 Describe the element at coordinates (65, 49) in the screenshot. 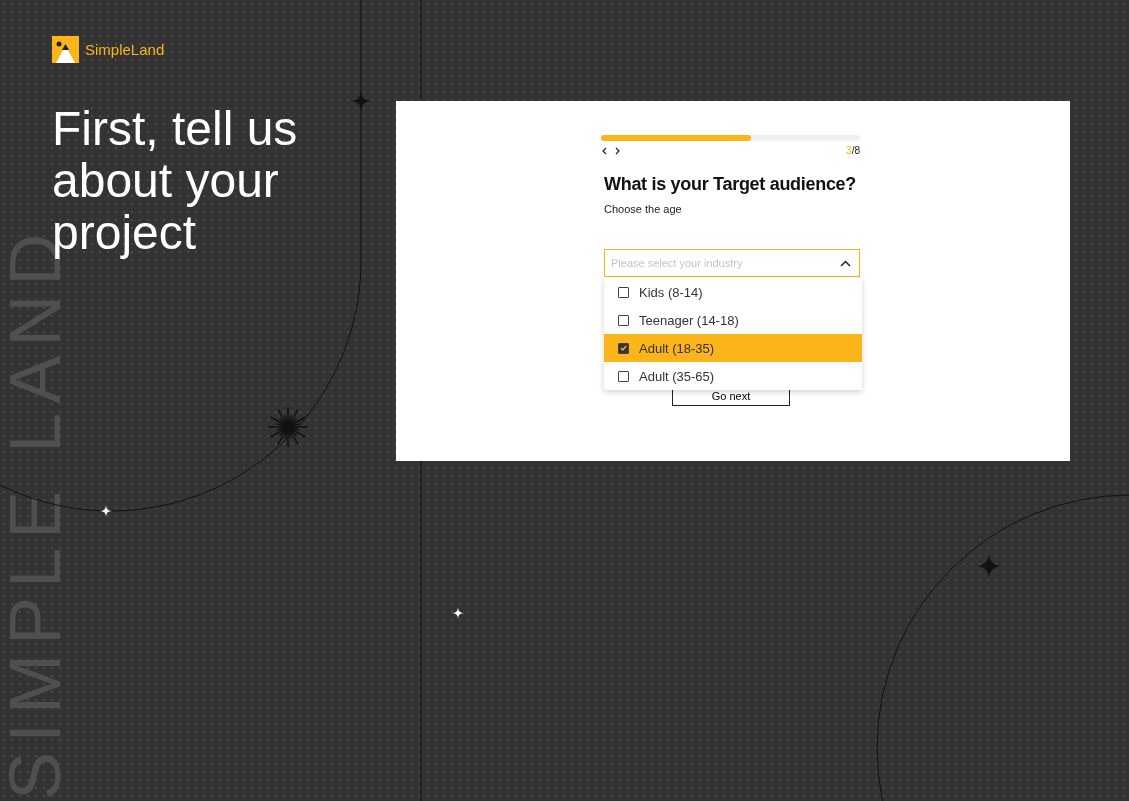

I see `logo-icon` at that location.